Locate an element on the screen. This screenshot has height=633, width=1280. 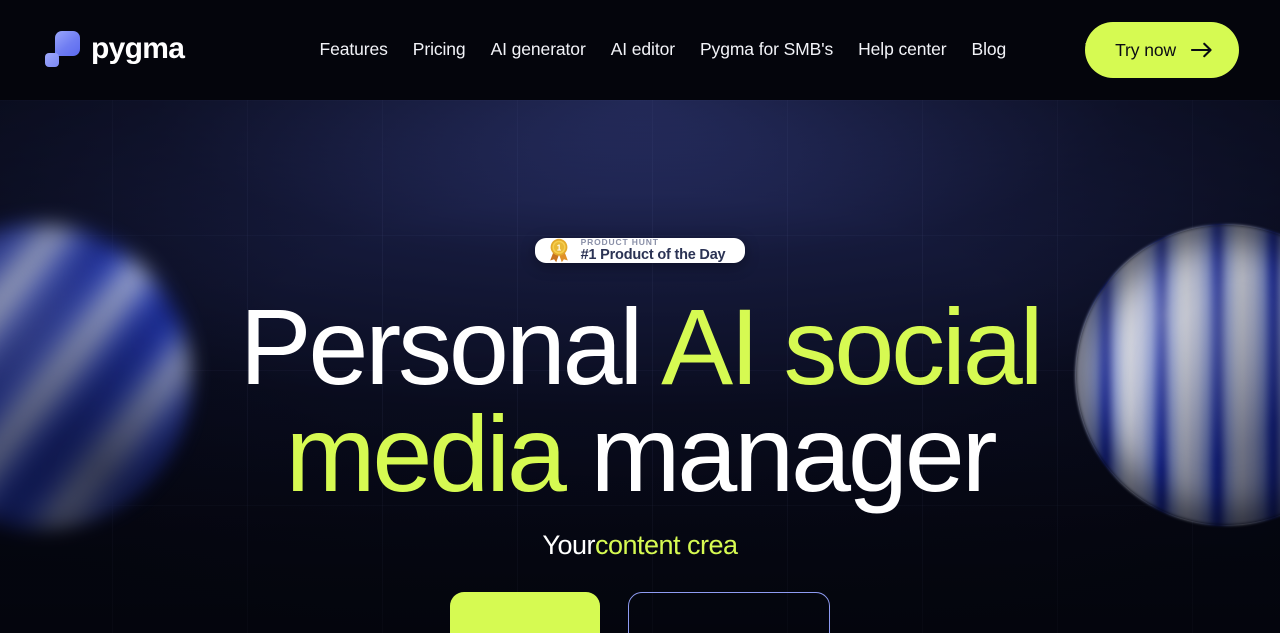
gold-medal-icon: 1 is located at coordinates (559, 250).